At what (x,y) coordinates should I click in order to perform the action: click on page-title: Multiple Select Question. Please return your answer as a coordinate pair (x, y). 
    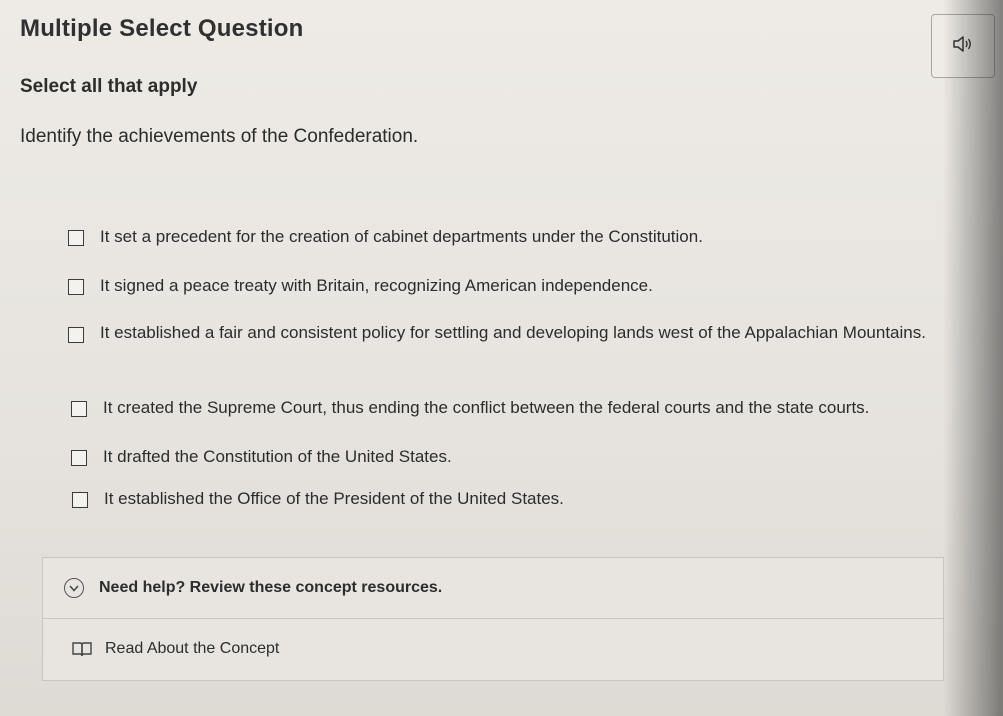
    Looking at the image, I should click on (162, 28).